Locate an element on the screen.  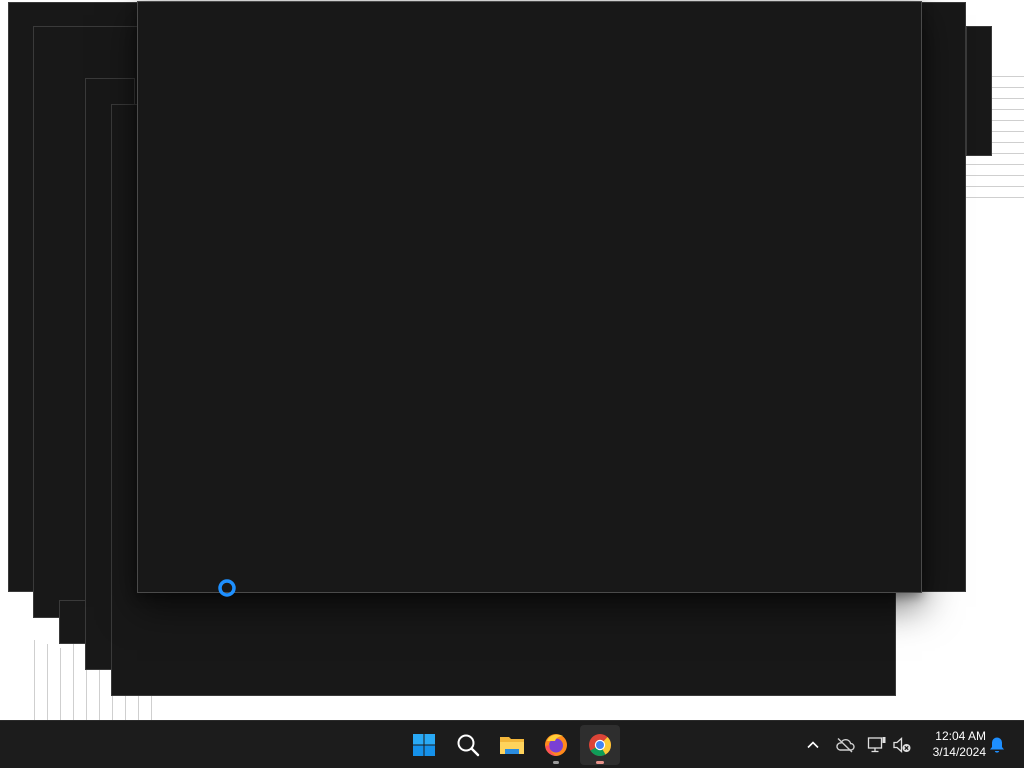
onedrive-offline-icon is located at coordinates (845, 745).